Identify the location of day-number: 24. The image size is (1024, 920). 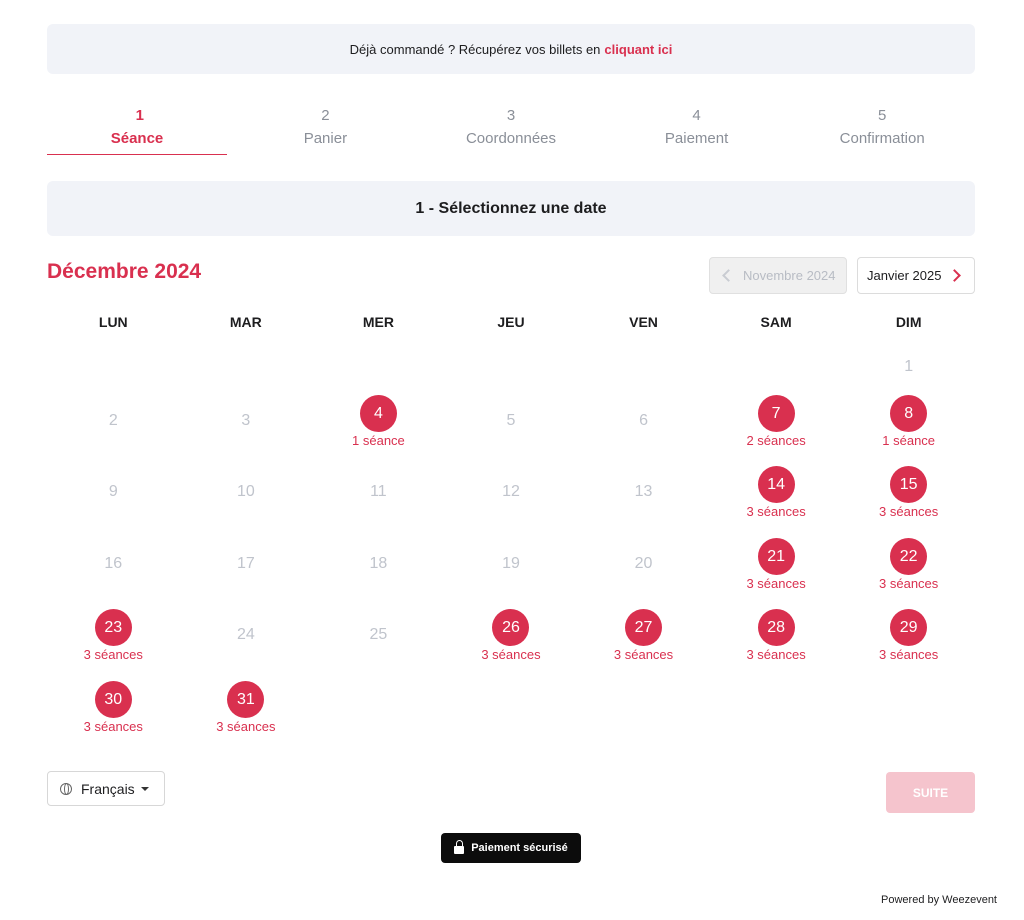
(245, 635).